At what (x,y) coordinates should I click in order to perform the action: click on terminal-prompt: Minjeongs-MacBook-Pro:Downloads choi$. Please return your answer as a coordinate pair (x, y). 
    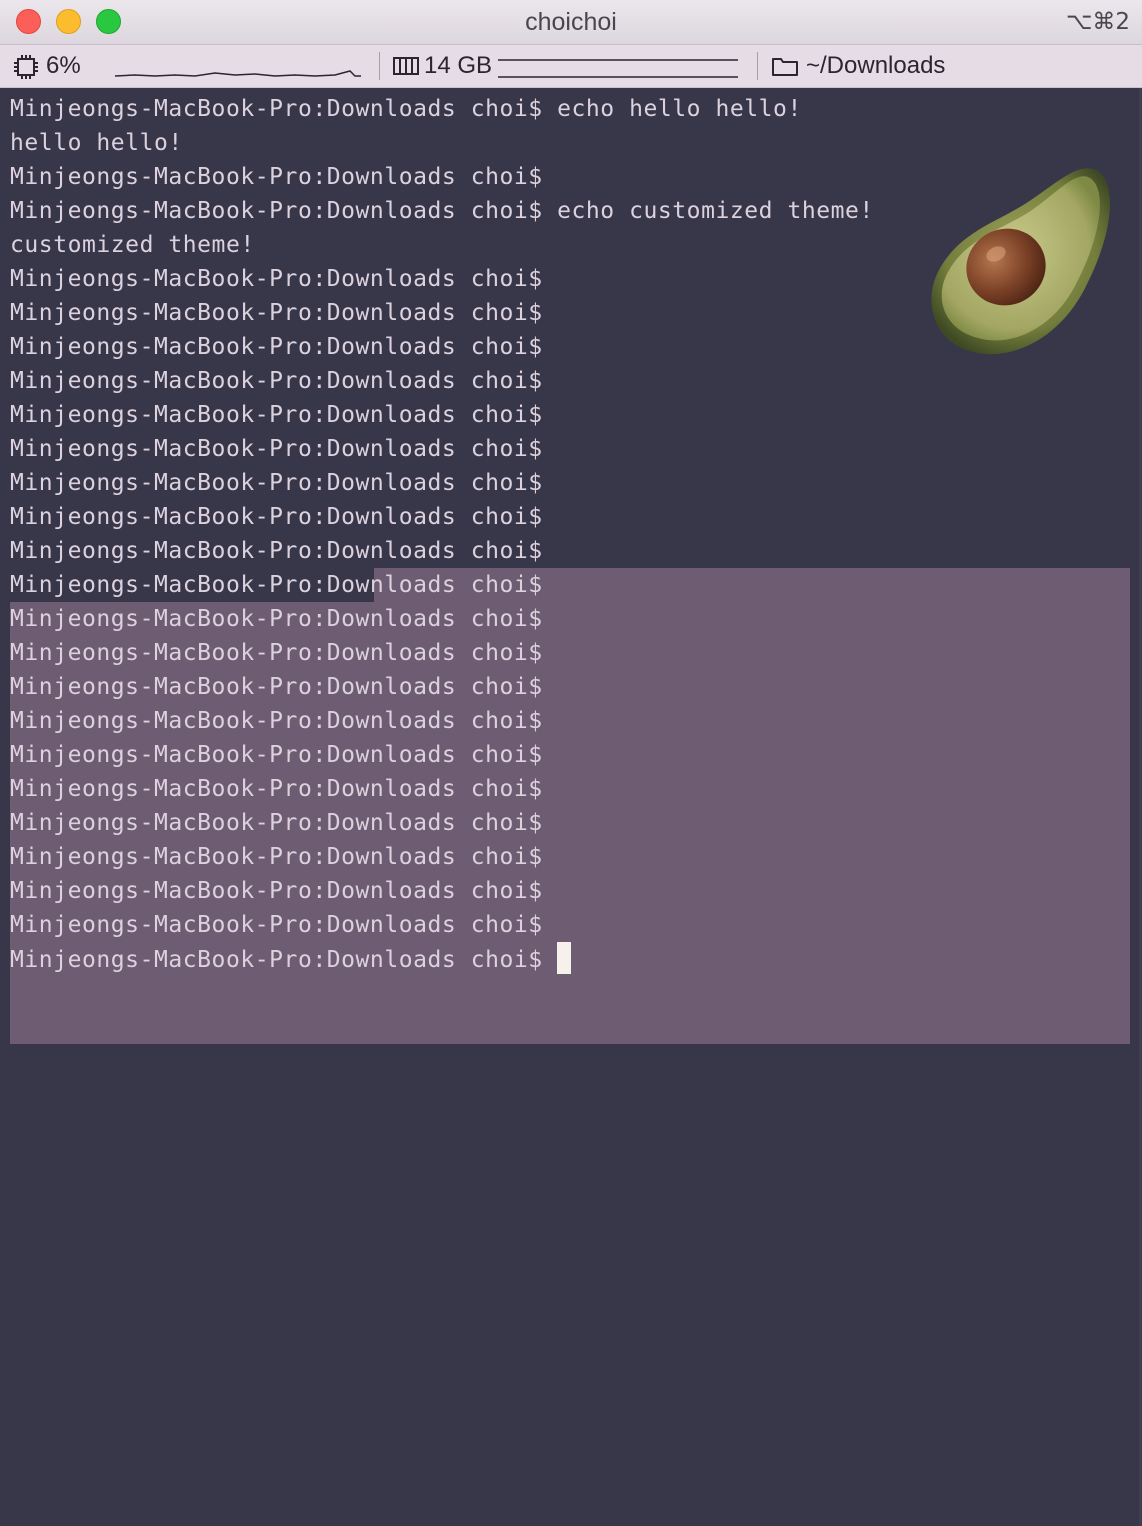
    Looking at the image, I should click on (276, 960).